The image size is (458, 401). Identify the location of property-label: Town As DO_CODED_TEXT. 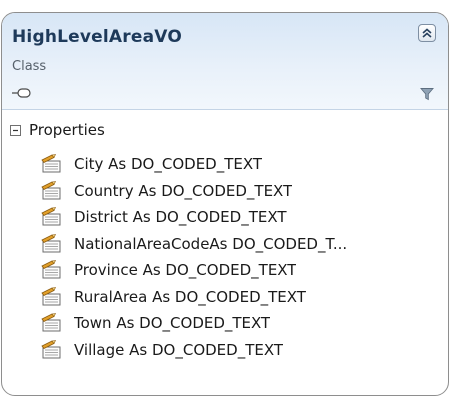
(172, 323).